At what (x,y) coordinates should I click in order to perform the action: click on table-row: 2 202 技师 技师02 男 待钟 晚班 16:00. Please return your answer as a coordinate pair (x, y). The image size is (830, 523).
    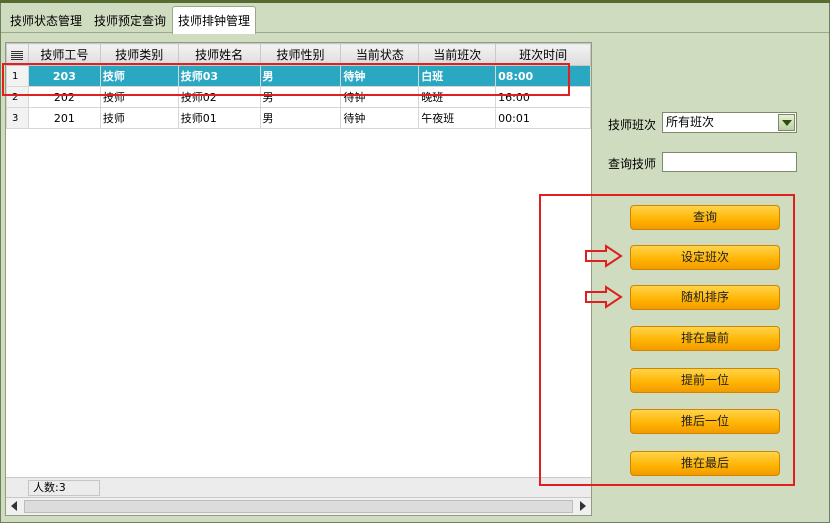
    Looking at the image, I should click on (298, 97).